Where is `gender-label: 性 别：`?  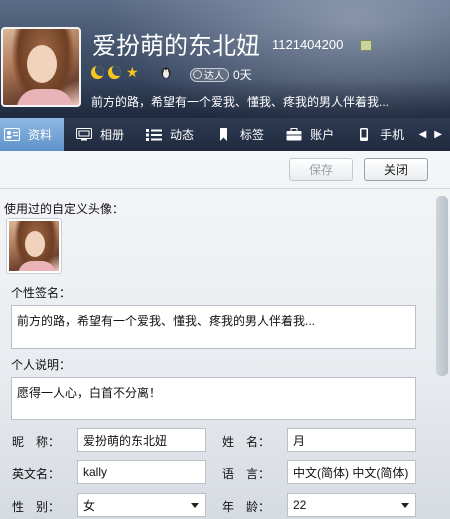
gender-label: 性 别： is located at coordinates (36, 507).